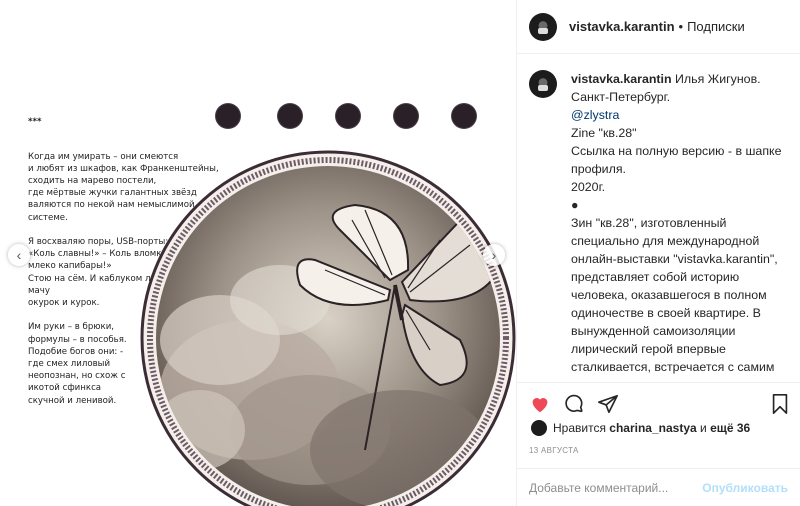 Image resolution: width=800 pixels, height=506 pixels. I want to click on caption-line-year: 2020г., so click(588, 187).